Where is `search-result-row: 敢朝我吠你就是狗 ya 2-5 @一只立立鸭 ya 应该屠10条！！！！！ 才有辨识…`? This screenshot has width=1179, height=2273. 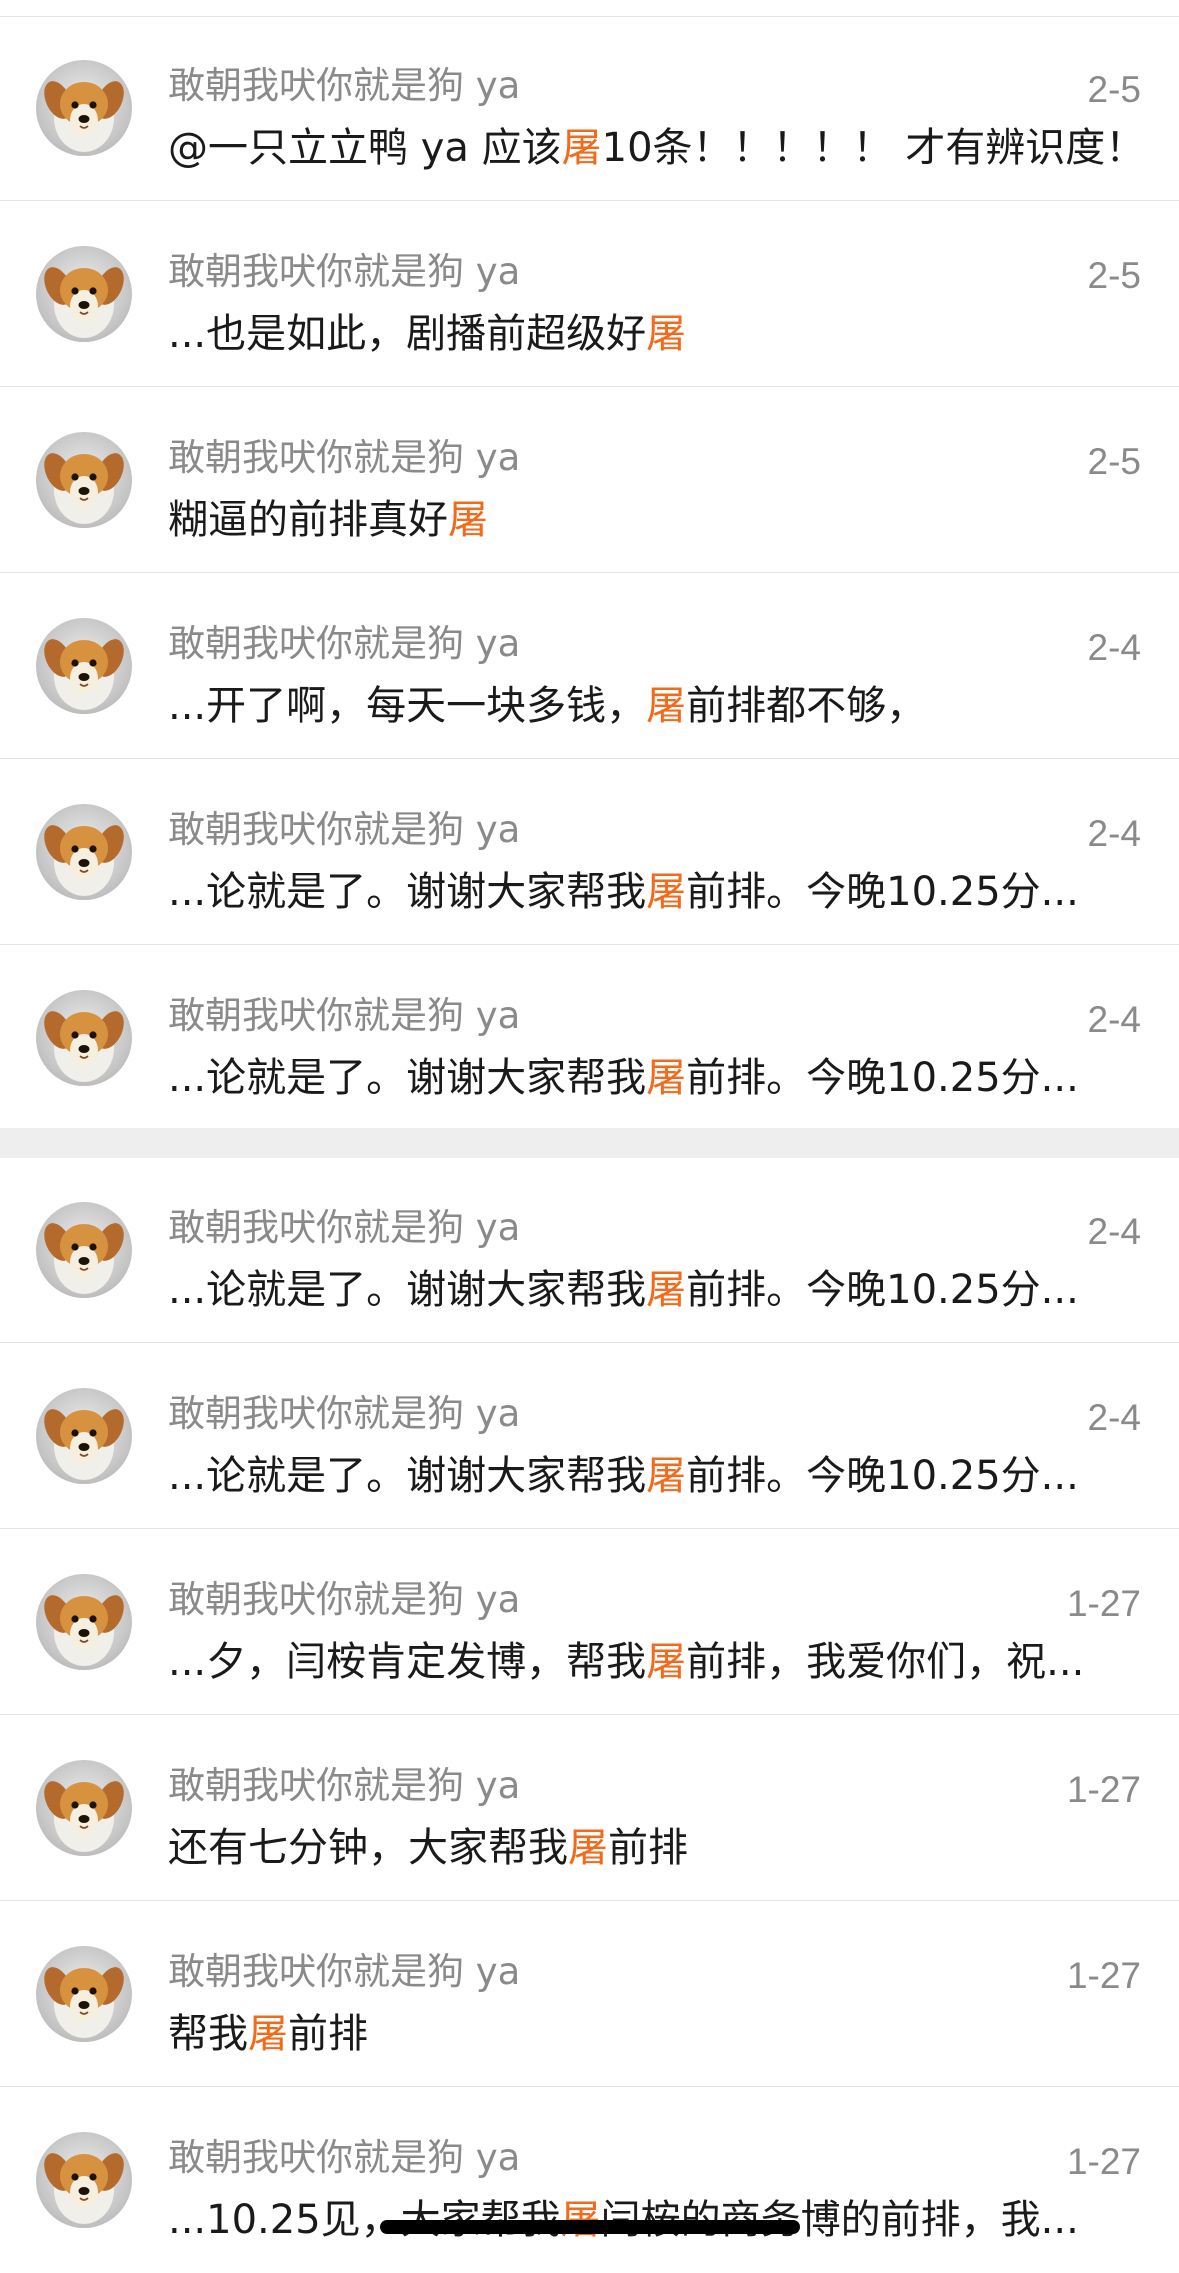
search-result-row: 敢朝我吠你就是狗 ya 2-5 @一只立立鸭 ya 应该屠10条！！！！！ 才有辨识… is located at coordinates (589, 108).